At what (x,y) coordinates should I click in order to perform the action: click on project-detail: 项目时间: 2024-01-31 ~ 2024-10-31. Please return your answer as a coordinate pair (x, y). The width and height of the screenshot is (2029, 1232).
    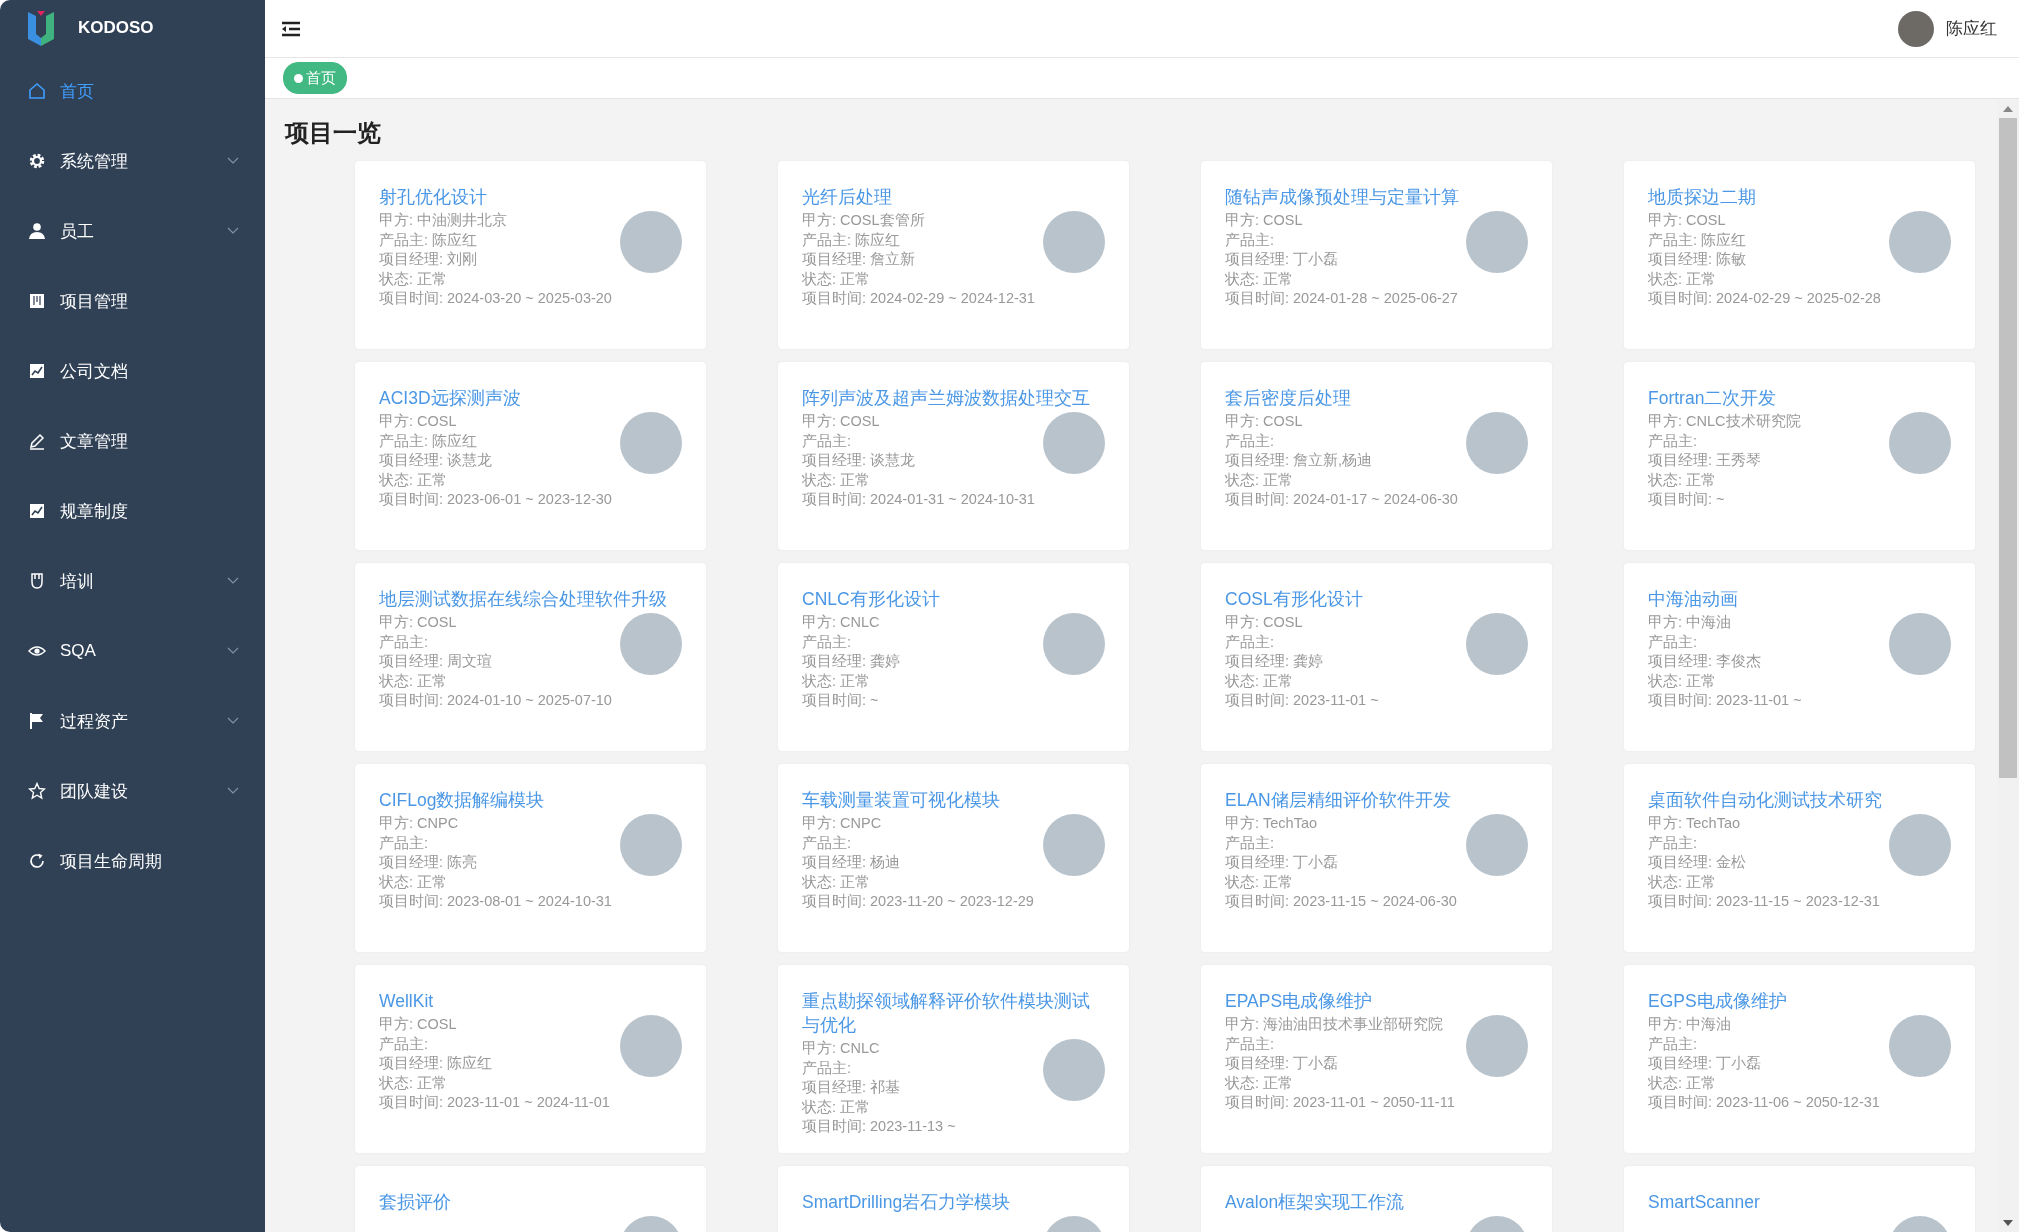
    Looking at the image, I should click on (918, 500).